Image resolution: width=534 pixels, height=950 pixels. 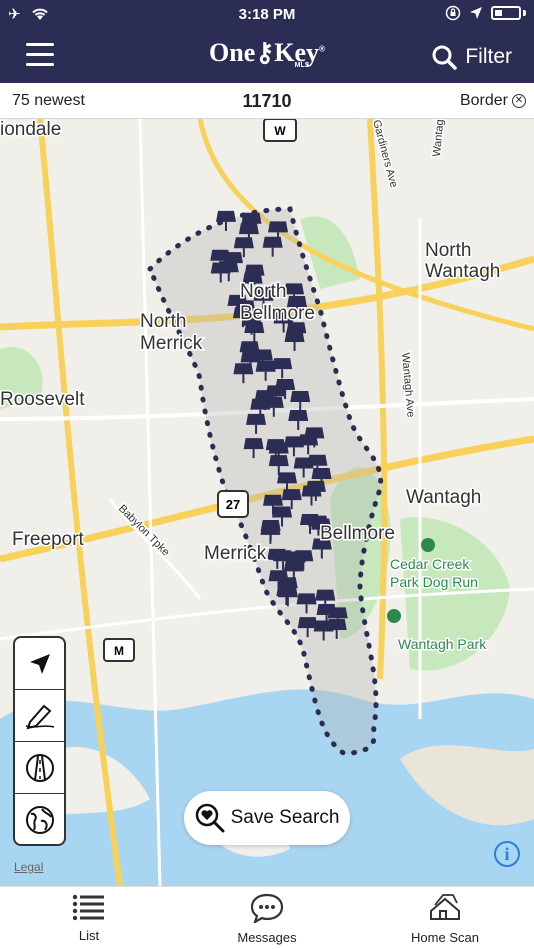 I want to click on tab-bar: List Messages Home Scan, so click(x=267, y=918).